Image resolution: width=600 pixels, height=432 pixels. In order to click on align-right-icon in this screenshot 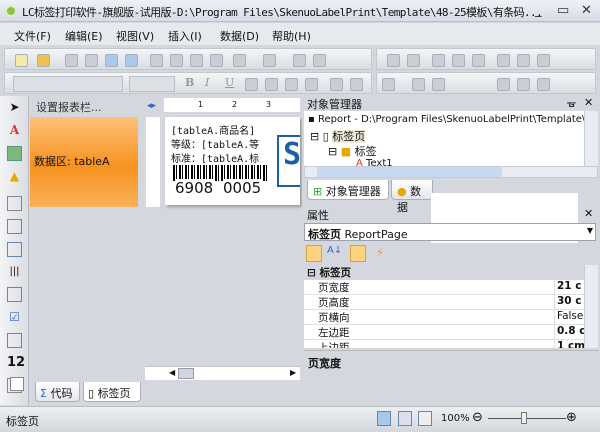, I will do `click(478, 60)`.